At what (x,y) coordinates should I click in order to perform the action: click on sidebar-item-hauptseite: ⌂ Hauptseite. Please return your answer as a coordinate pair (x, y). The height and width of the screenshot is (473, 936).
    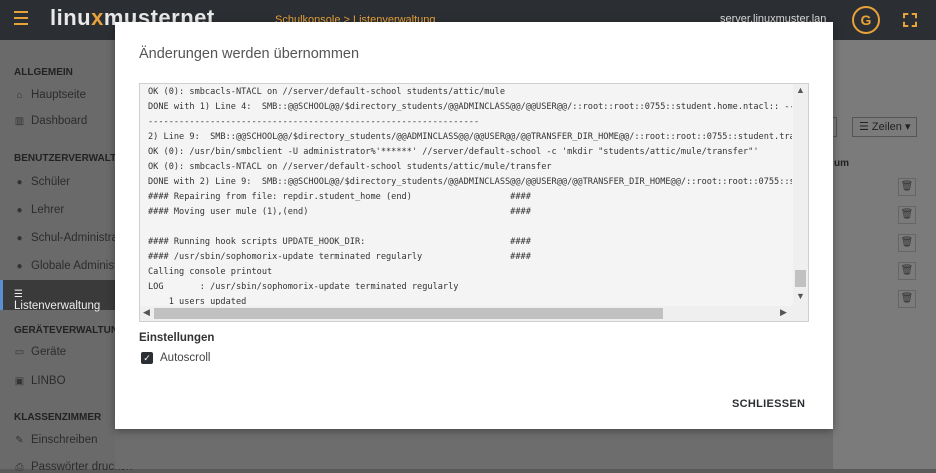
    Looking at the image, I should click on (50, 95).